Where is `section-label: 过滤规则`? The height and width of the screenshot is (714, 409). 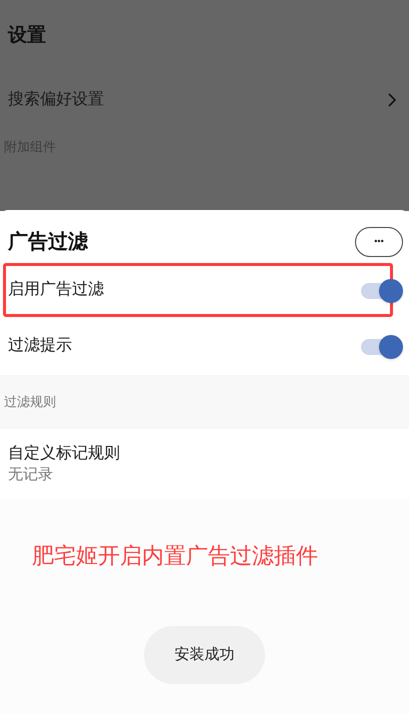 section-label: 过滤规则 is located at coordinates (30, 402).